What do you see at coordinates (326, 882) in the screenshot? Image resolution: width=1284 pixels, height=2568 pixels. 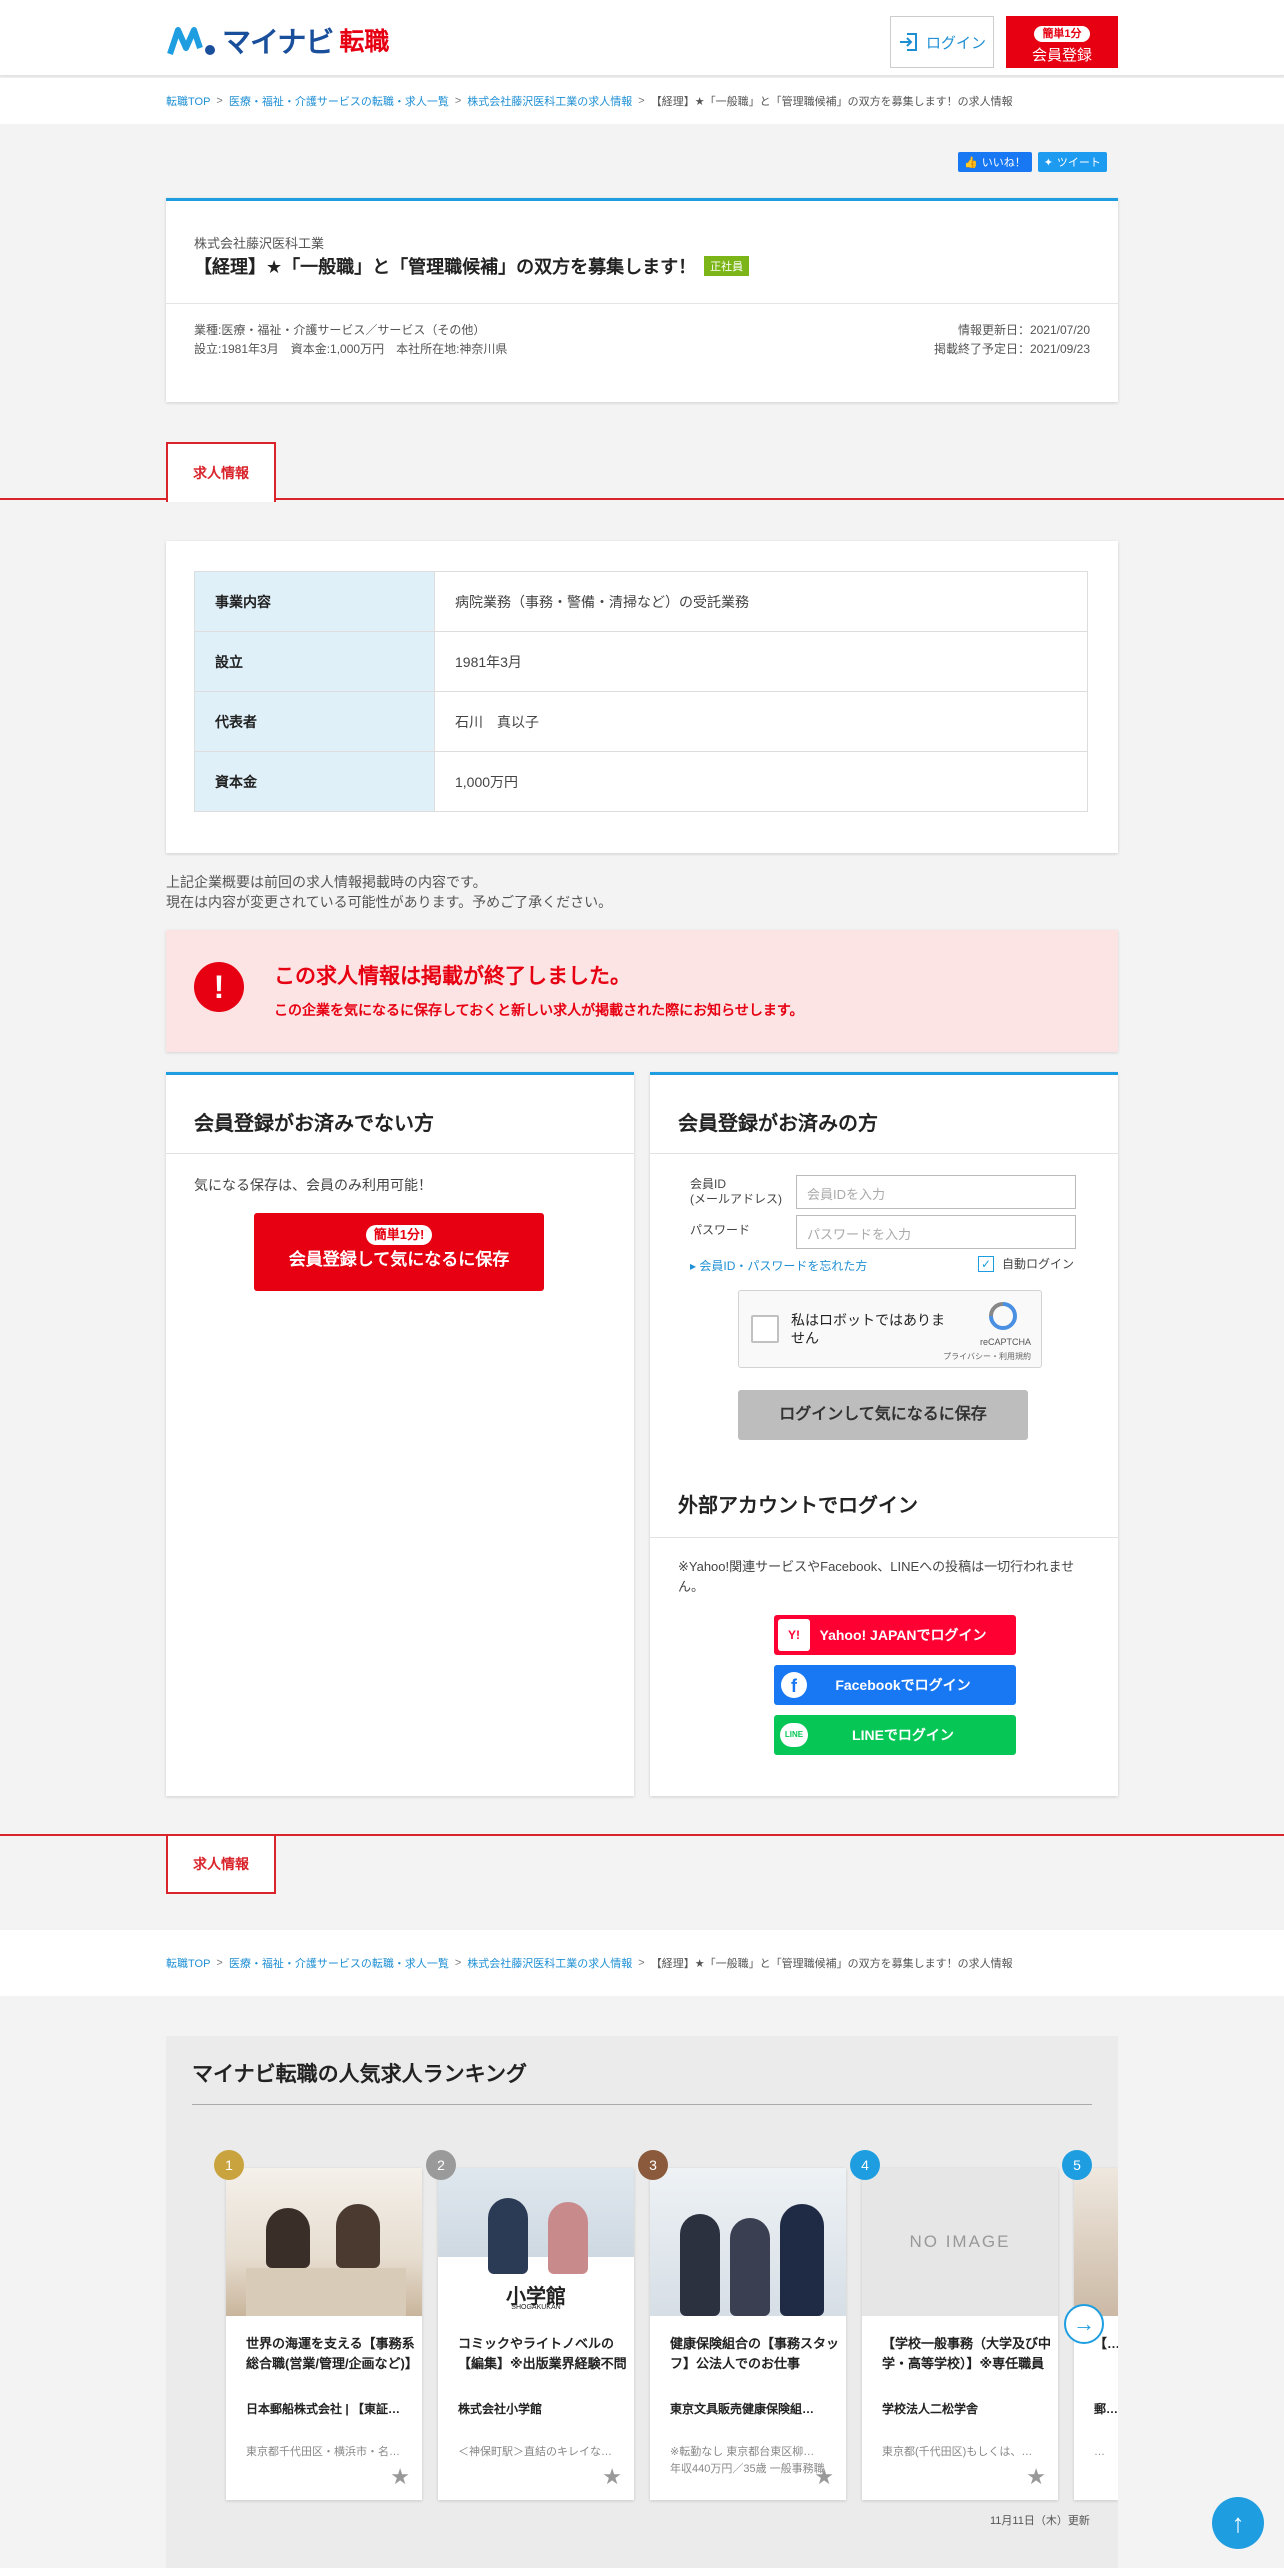 I see `notice-line: 上記企業概要は前回の求人情報掲載時の内容です。` at bounding box center [326, 882].